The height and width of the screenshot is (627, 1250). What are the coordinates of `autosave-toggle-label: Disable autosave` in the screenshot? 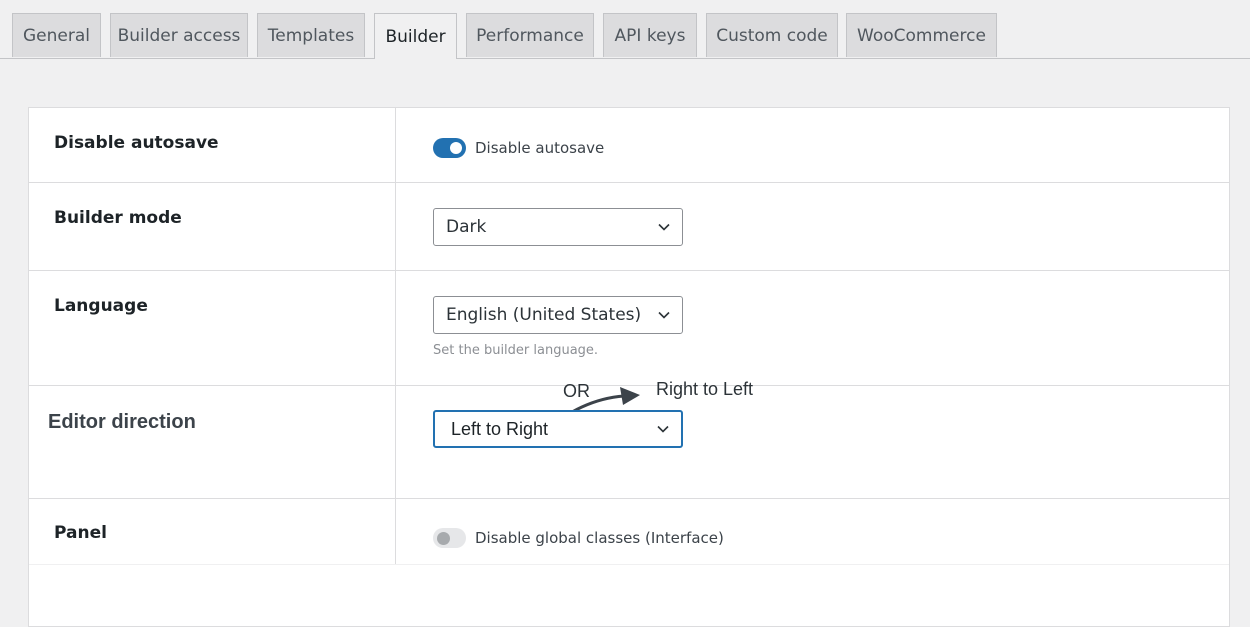 It's located at (539, 148).